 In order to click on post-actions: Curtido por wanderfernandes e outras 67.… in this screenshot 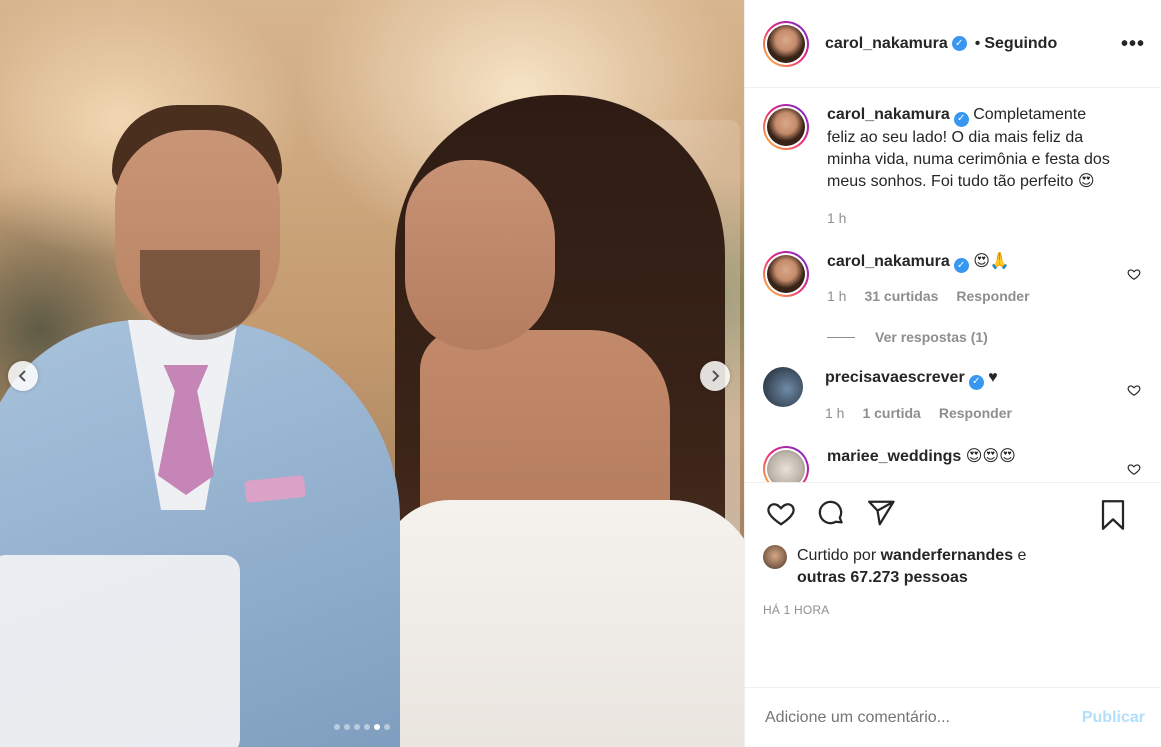, I will do `click(953, 584)`.